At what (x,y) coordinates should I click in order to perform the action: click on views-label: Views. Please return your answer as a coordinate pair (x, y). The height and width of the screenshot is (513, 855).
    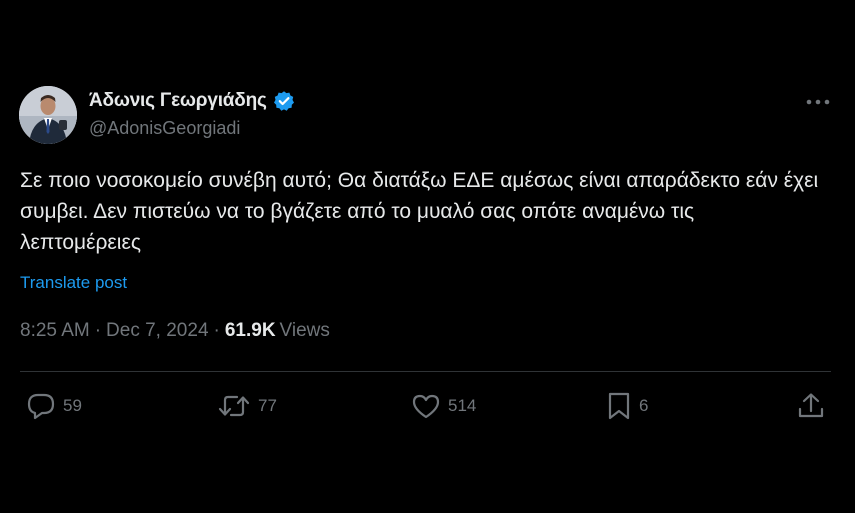
    Looking at the image, I should click on (304, 330).